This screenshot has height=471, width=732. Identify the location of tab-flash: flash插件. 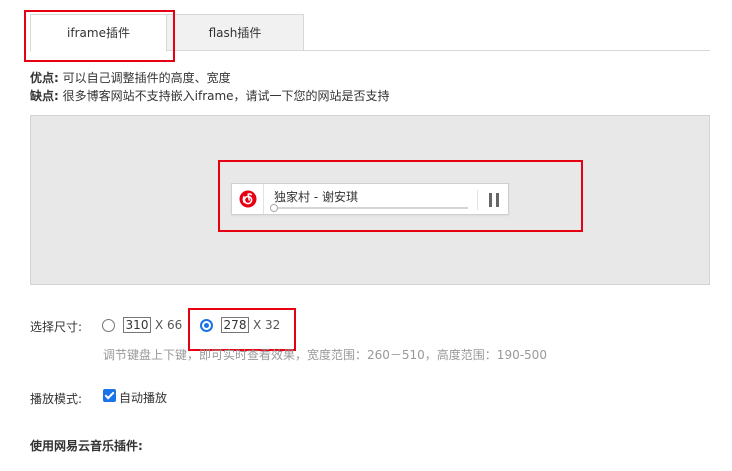
(235, 32).